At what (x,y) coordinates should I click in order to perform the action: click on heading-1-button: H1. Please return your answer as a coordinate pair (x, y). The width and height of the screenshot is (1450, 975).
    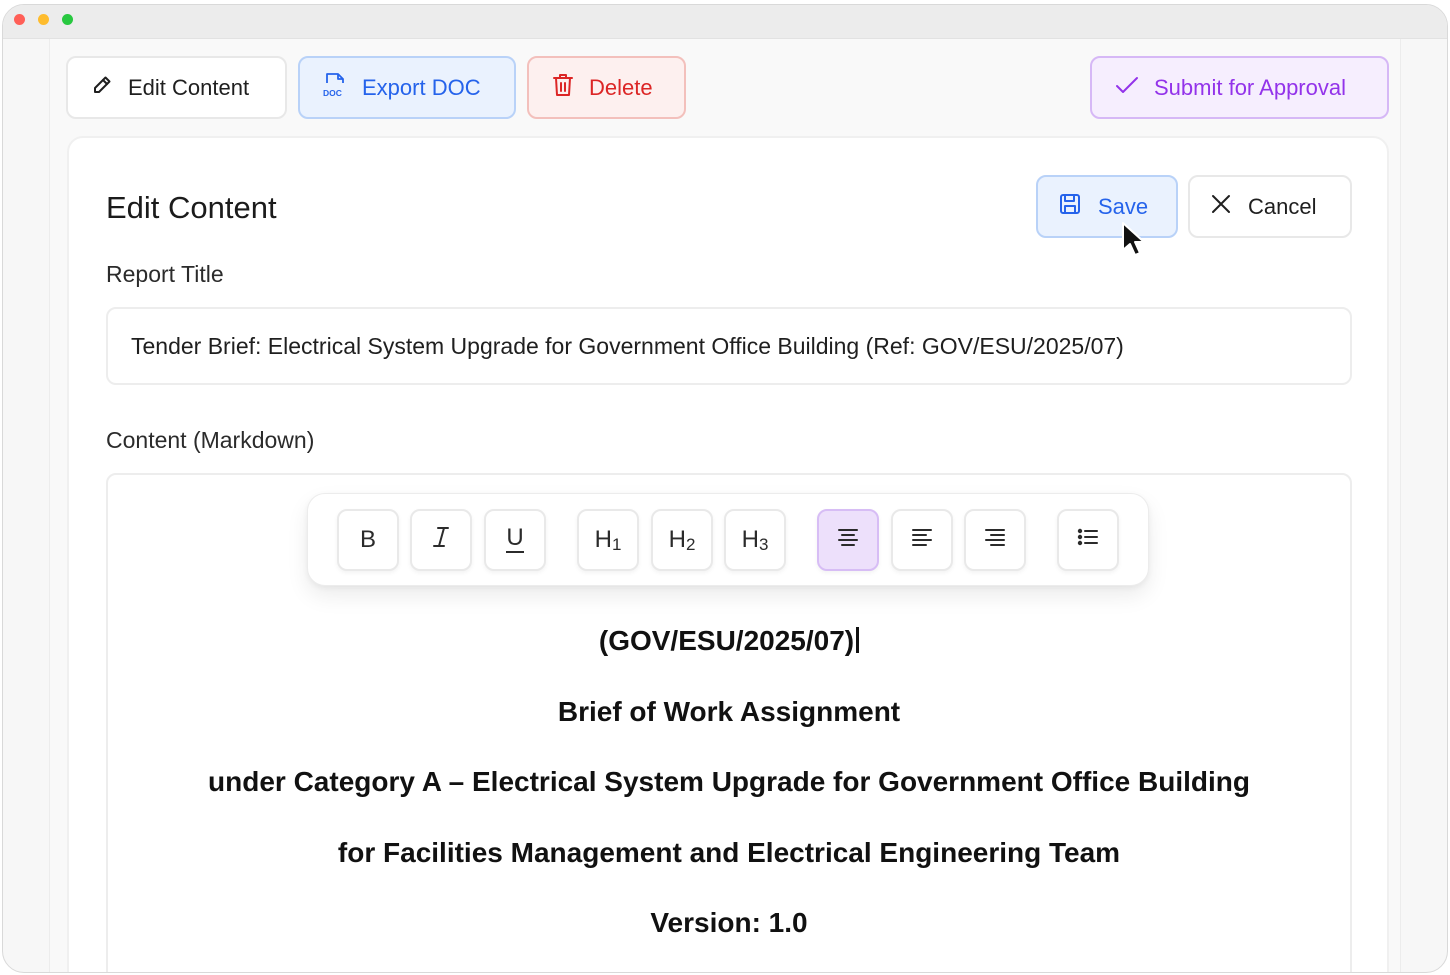
    Looking at the image, I should click on (608, 540).